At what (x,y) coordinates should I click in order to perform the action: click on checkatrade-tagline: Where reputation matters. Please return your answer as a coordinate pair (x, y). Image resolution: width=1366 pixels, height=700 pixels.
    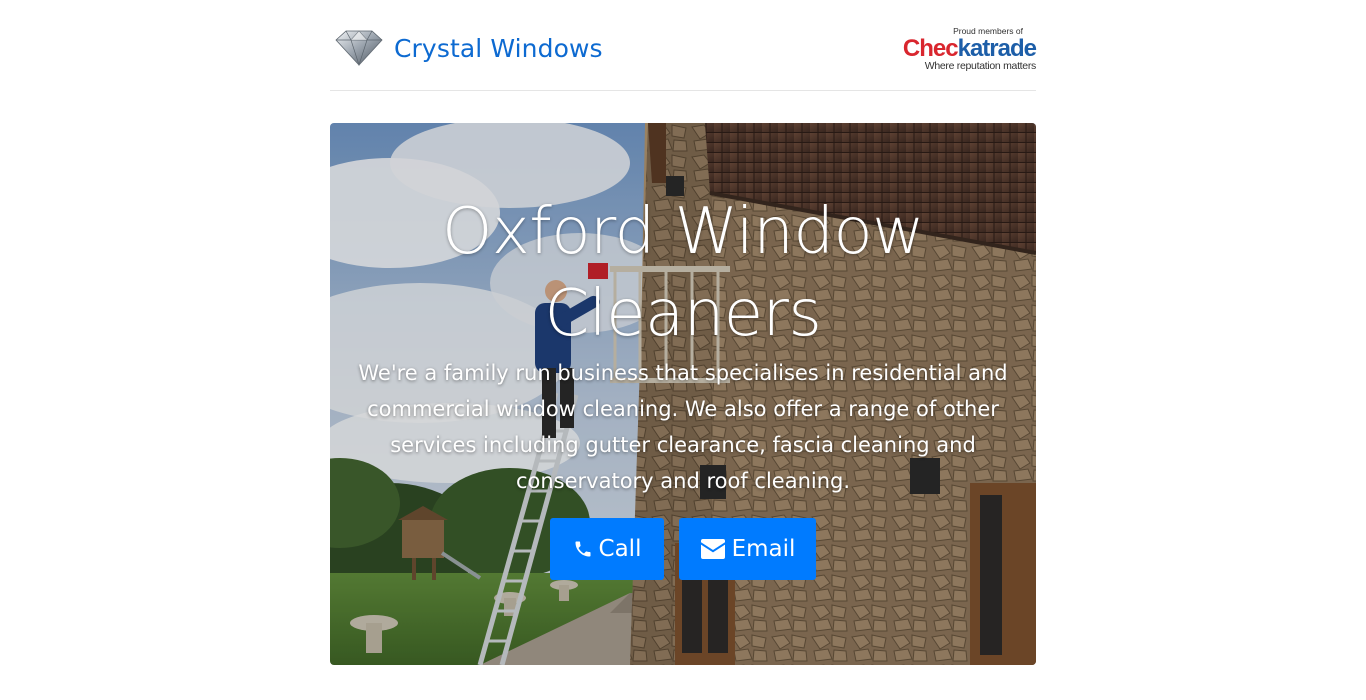
    Looking at the image, I should click on (980, 66).